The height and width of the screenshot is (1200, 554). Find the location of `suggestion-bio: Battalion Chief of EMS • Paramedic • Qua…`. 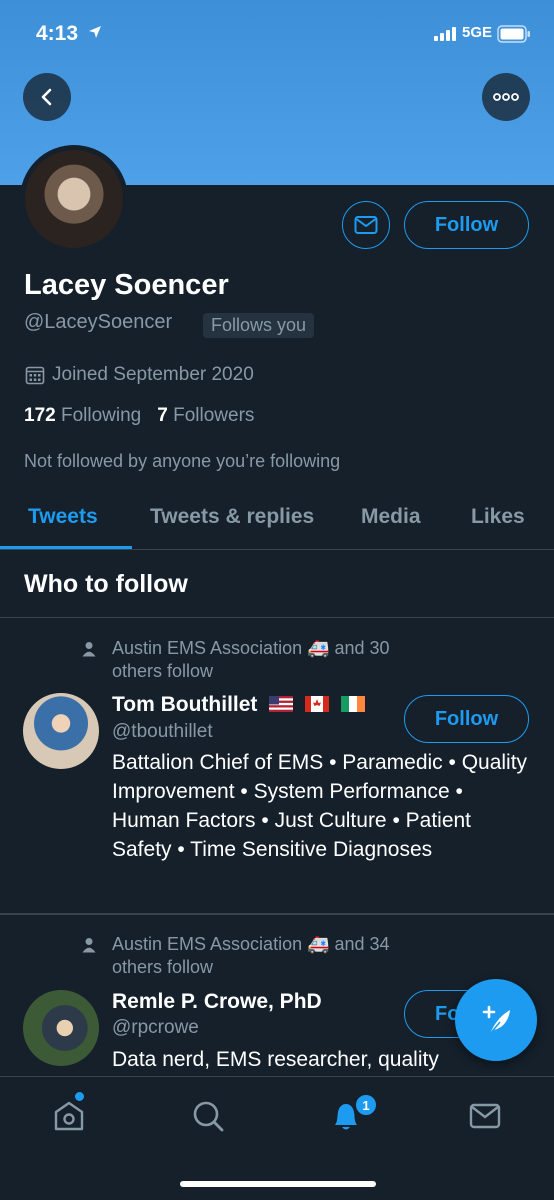

suggestion-bio: Battalion Chief of EMS • Paramedic • Qua… is located at coordinates (320, 806).